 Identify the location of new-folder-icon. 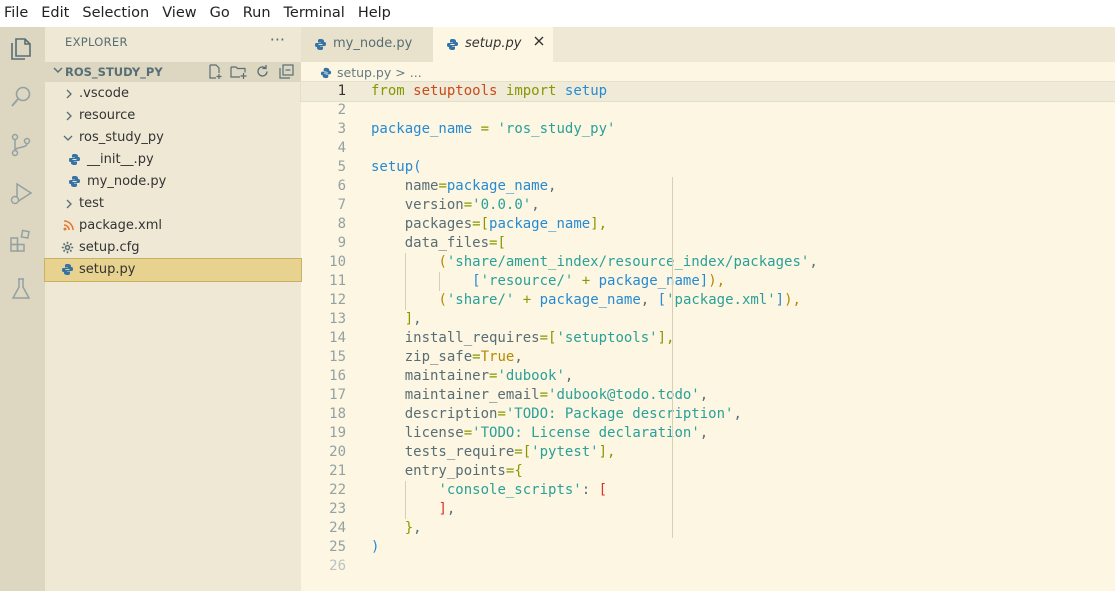
(238, 71).